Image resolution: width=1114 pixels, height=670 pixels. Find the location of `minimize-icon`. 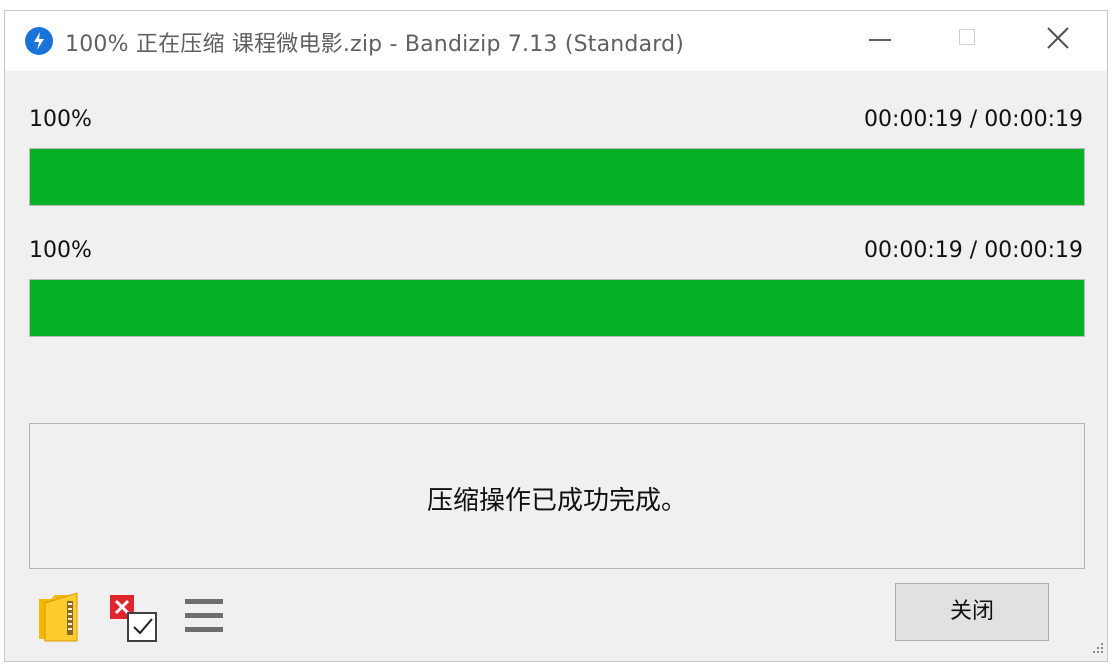

minimize-icon is located at coordinates (880, 40).